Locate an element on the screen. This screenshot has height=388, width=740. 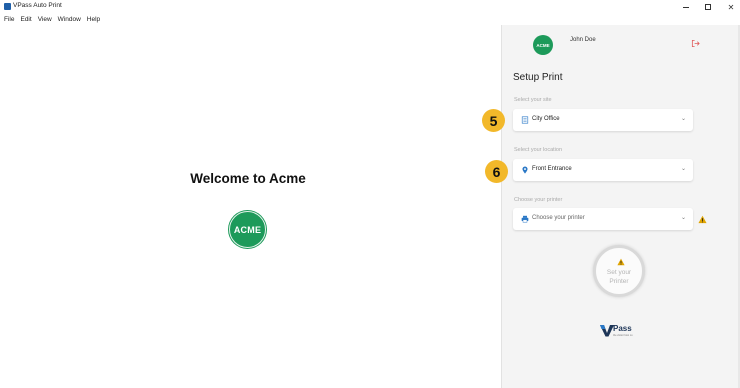
location-label: Select your location is located at coordinates (538, 150).